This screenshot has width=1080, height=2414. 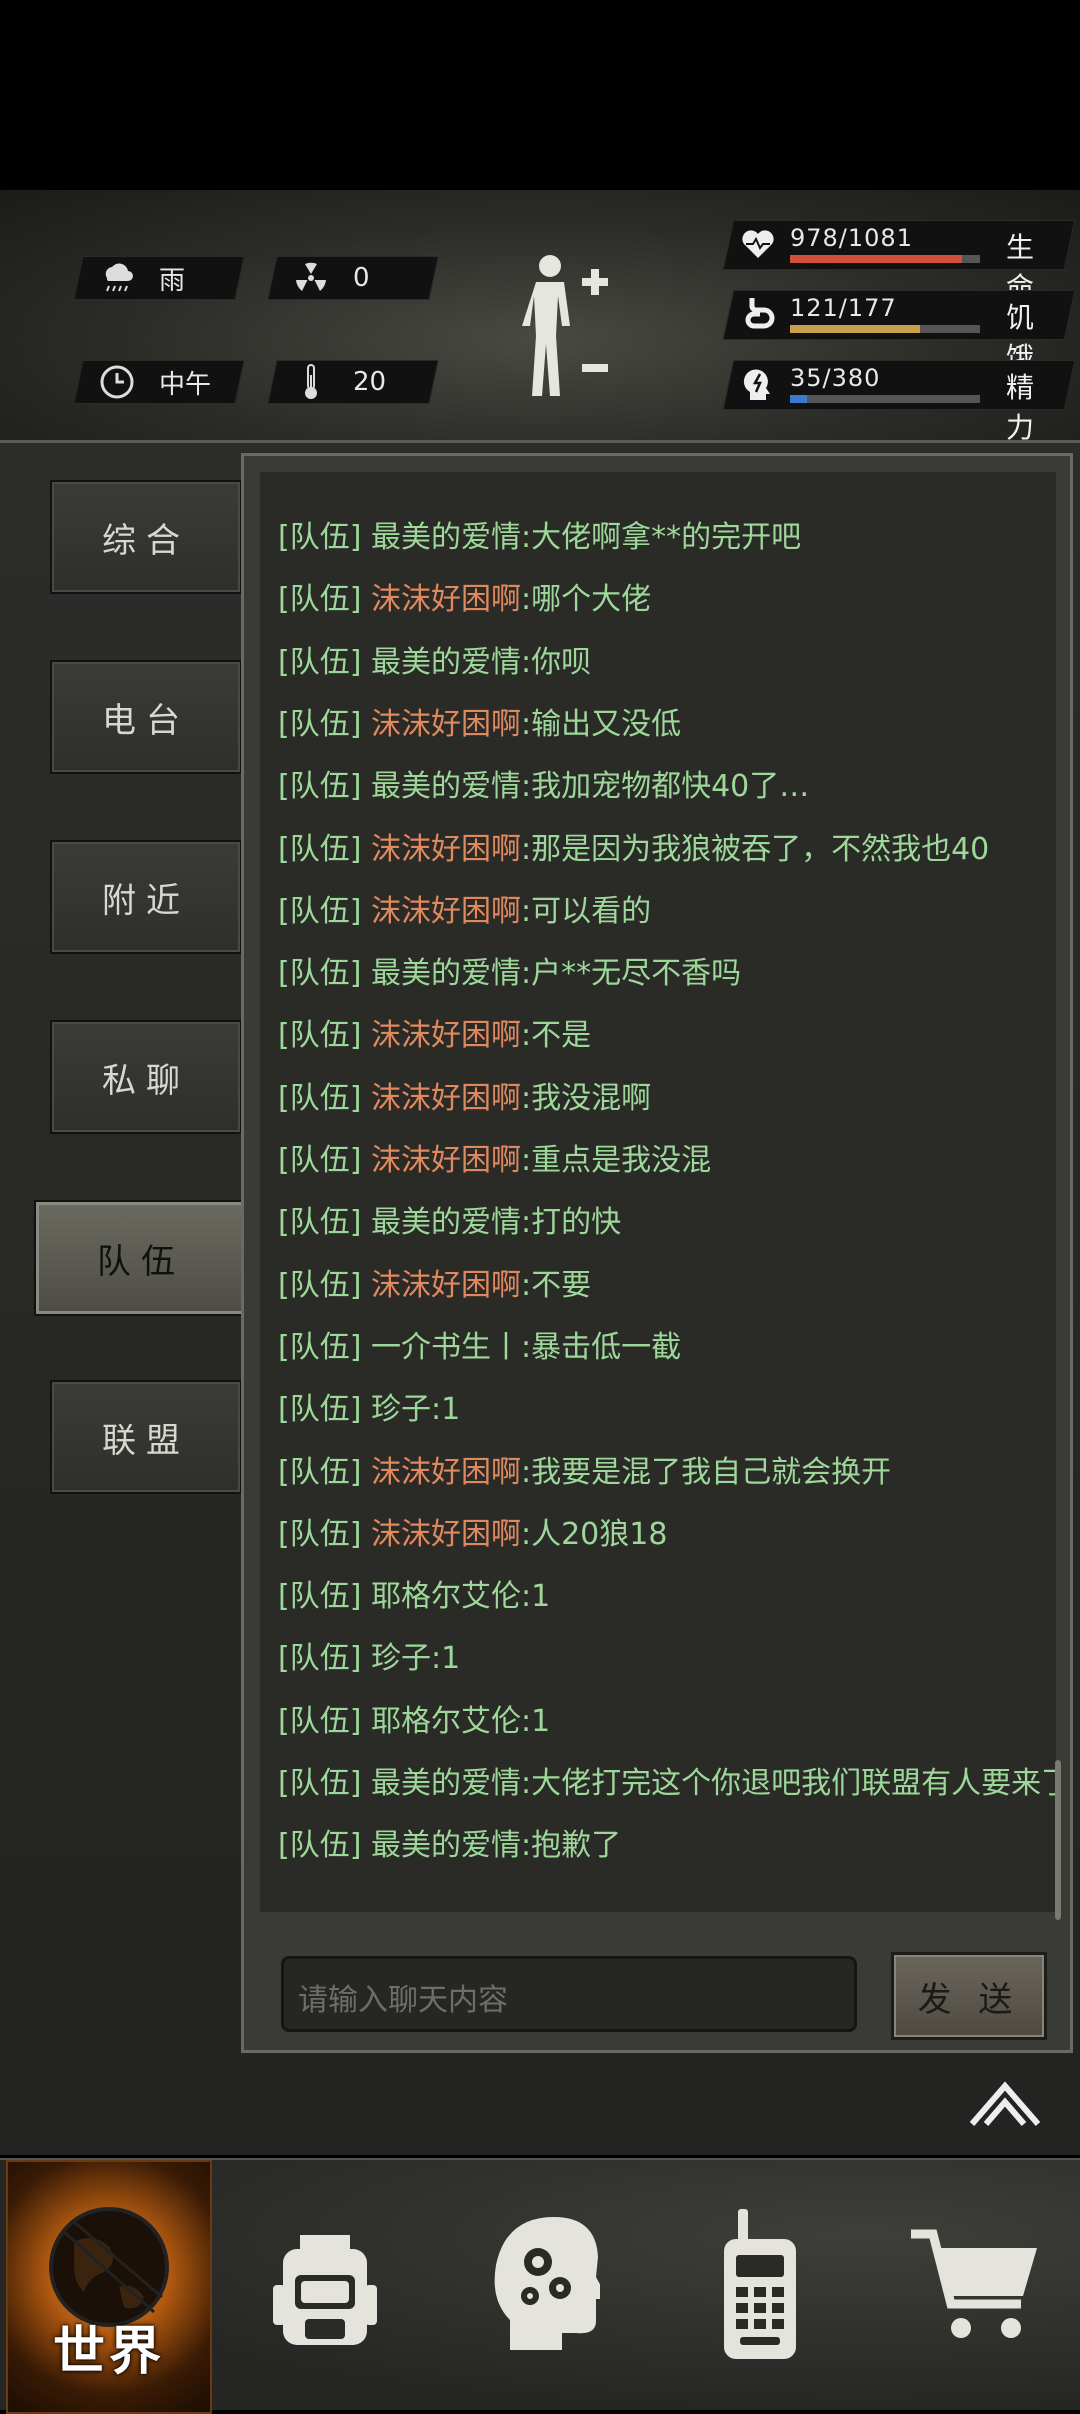 What do you see at coordinates (1020, 407) in the screenshot?
I see `energy-label: 精力` at bounding box center [1020, 407].